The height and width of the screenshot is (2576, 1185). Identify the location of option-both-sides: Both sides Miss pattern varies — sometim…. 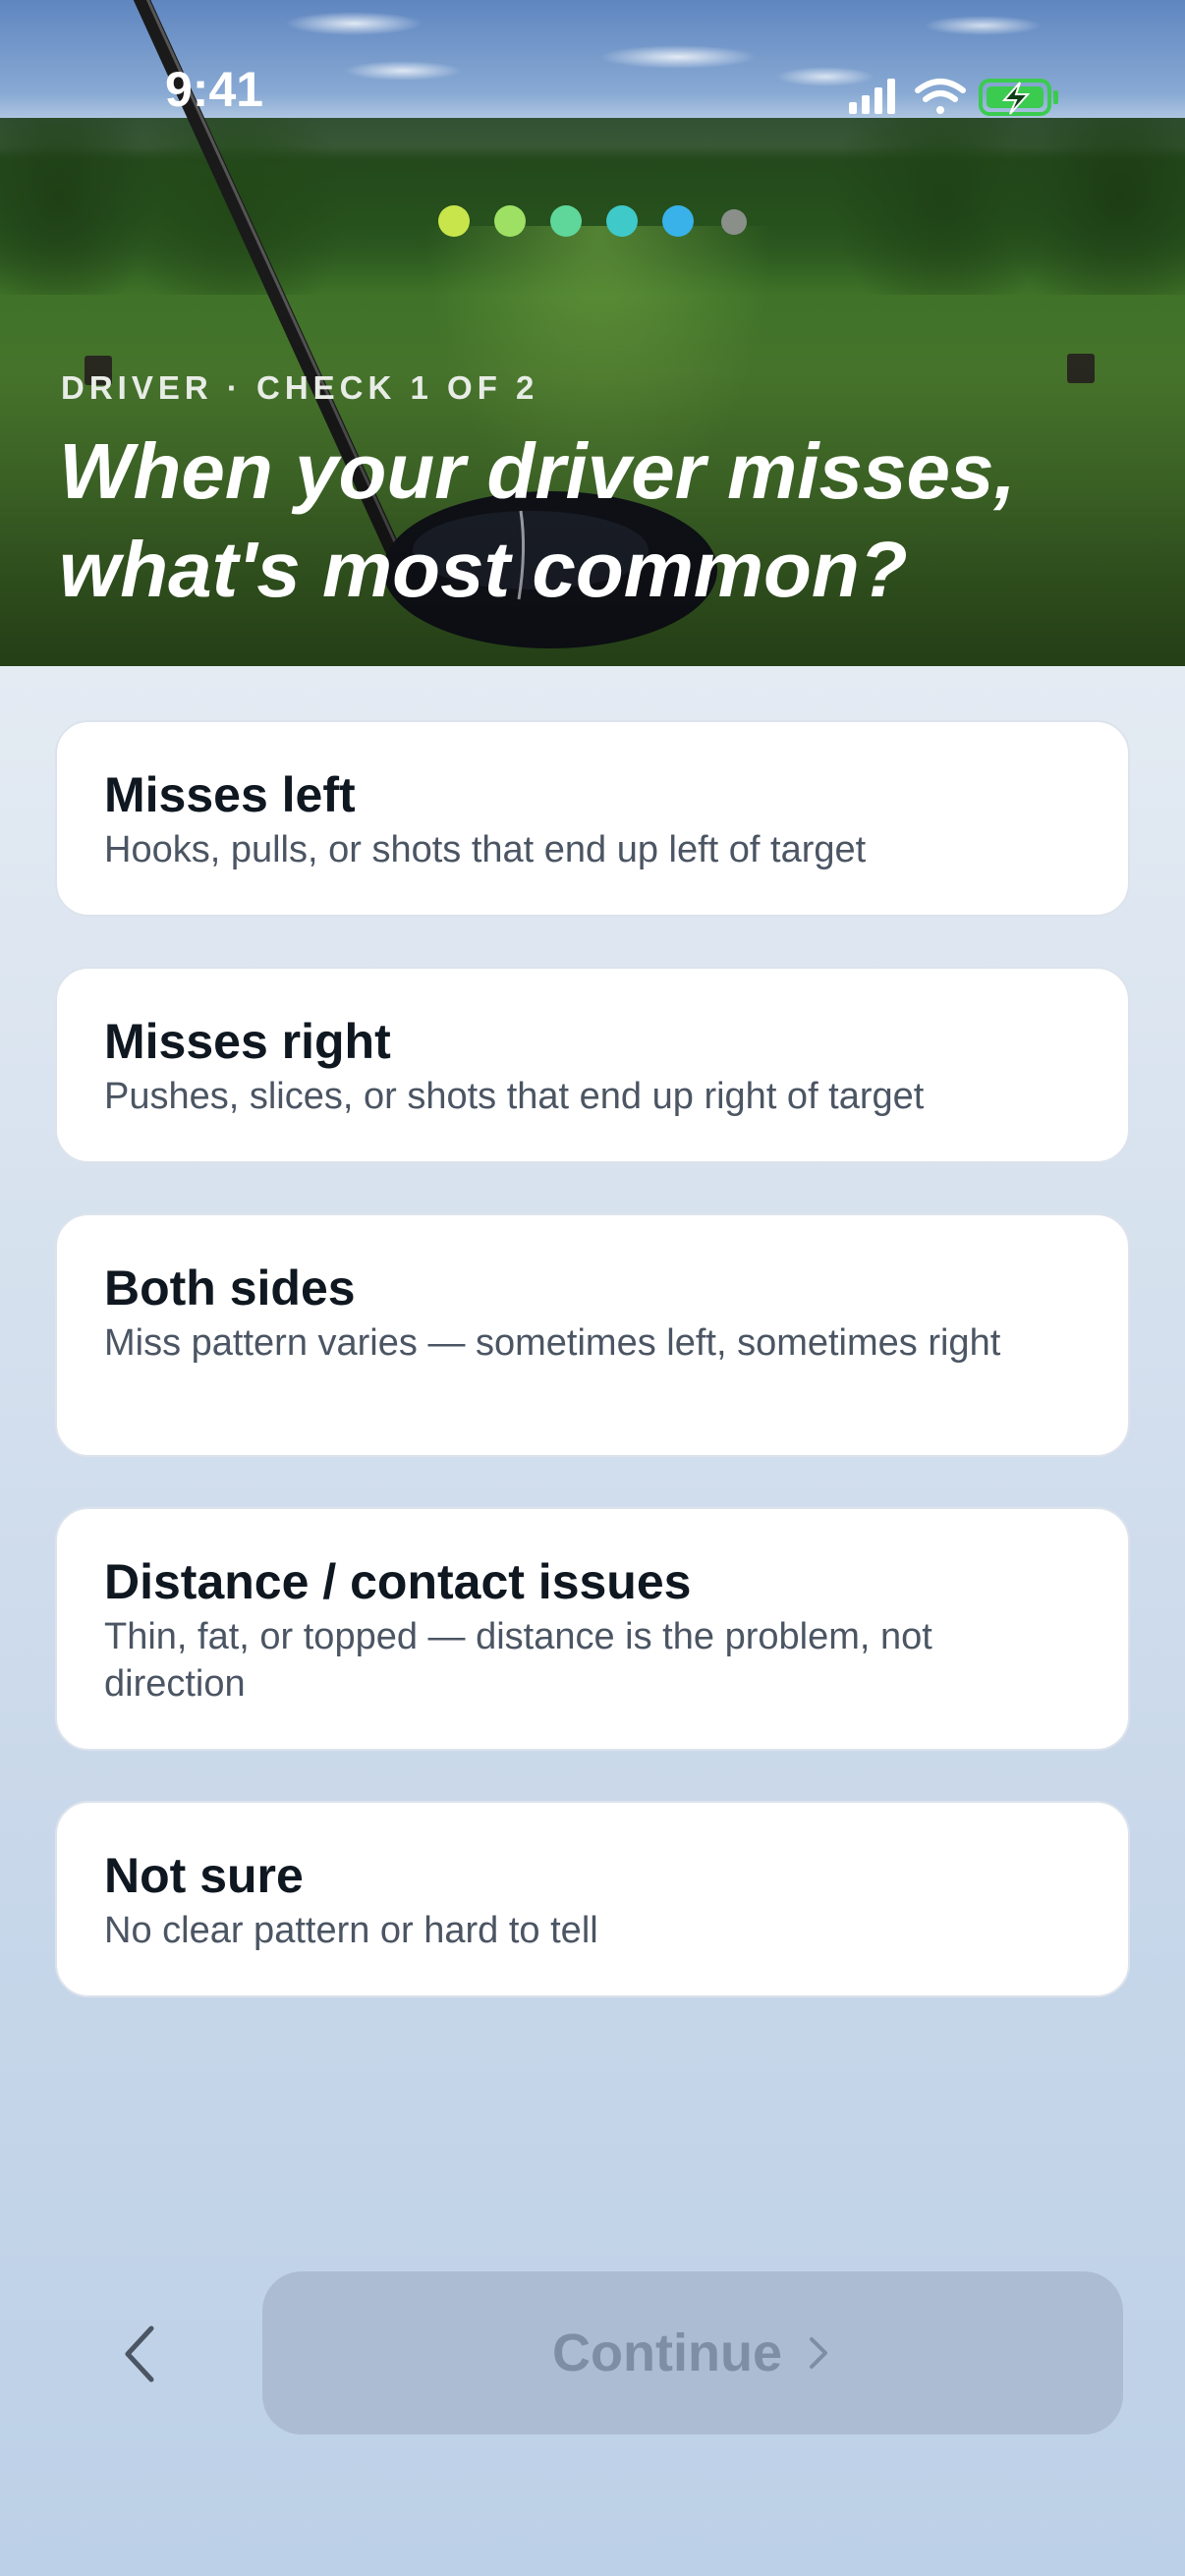
(592, 1335).